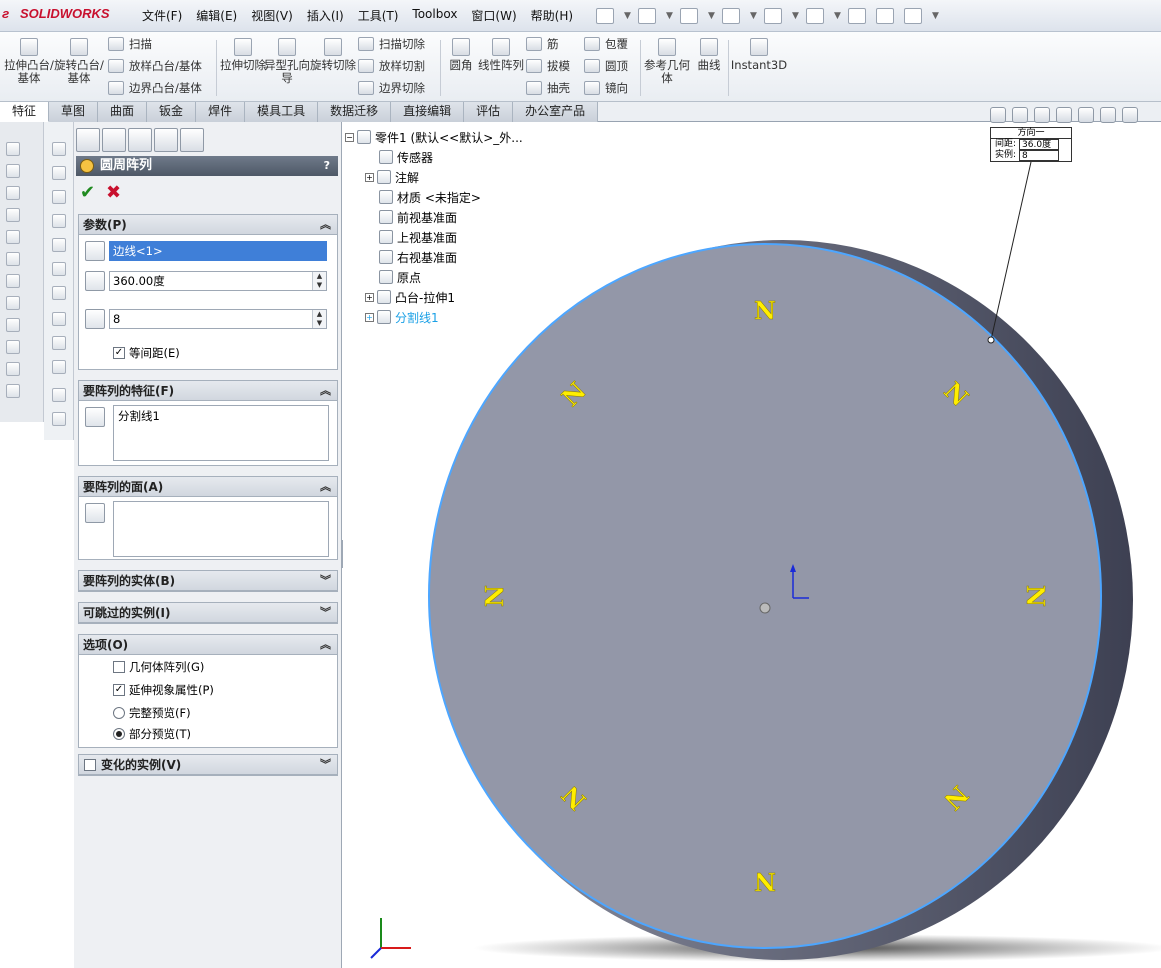 The width and height of the screenshot is (1161, 968). Describe the element at coordinates (542, 44) in the screenshot. I see `rib-button: 筋` at that location.